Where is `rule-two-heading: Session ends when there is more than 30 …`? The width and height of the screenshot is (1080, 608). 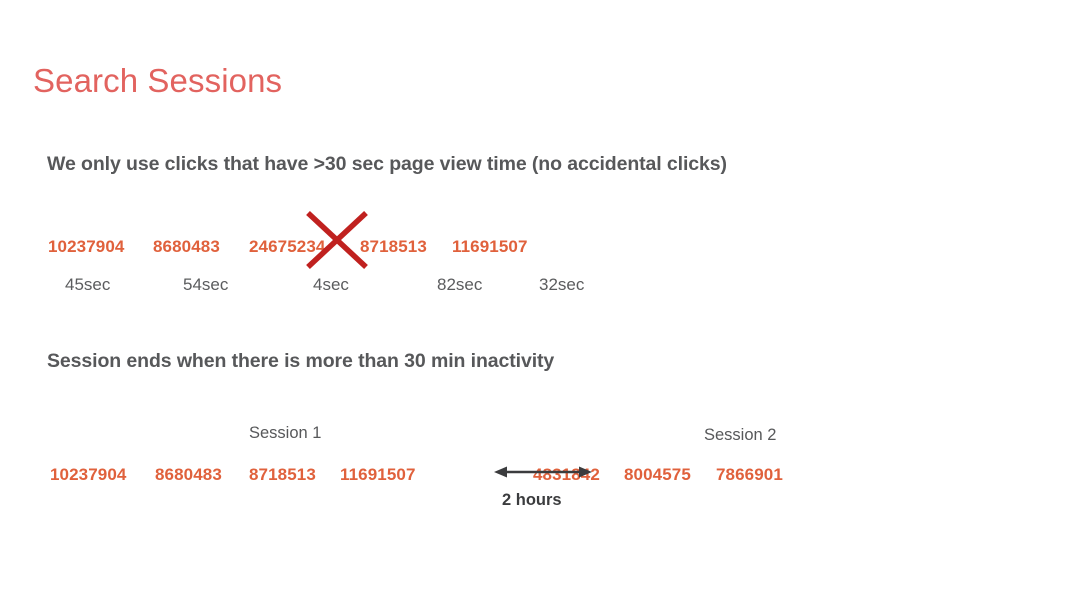 rule-two-heading: Session ends when there is more than 30 … is located at coordinates (301, 361).